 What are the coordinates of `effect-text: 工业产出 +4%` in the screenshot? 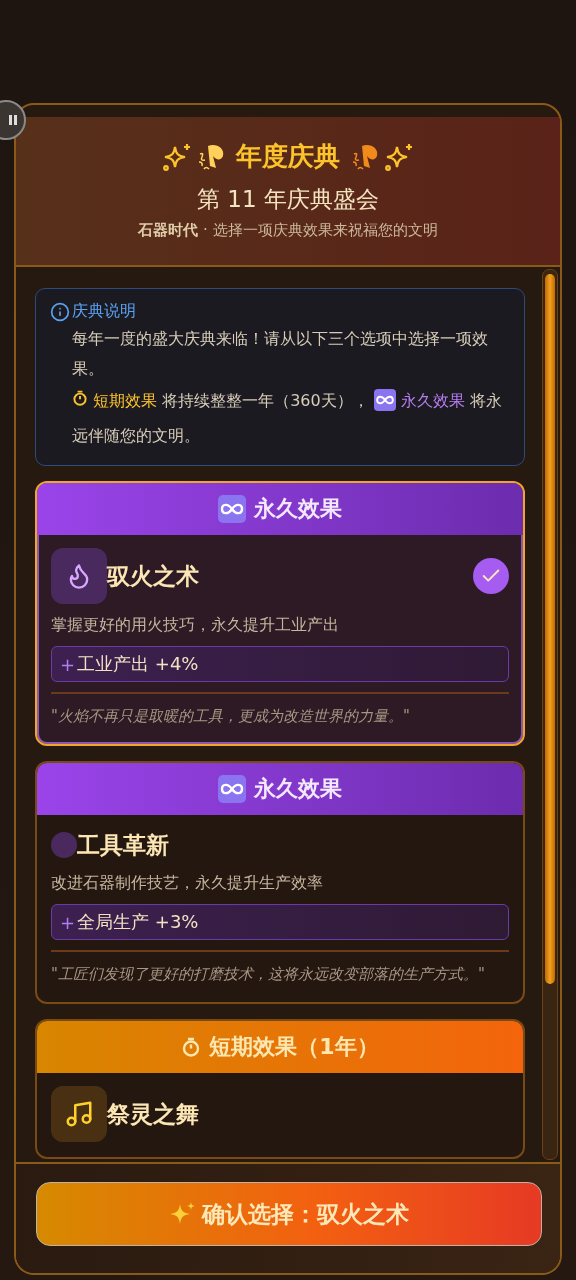 It's located at (138, 664).